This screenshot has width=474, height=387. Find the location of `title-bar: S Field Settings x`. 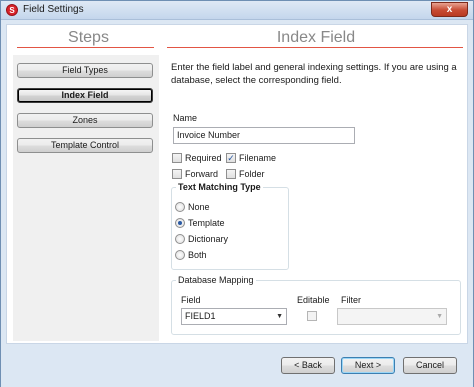

title-bar: S Field Settings x is located at coordinates (237, 10).